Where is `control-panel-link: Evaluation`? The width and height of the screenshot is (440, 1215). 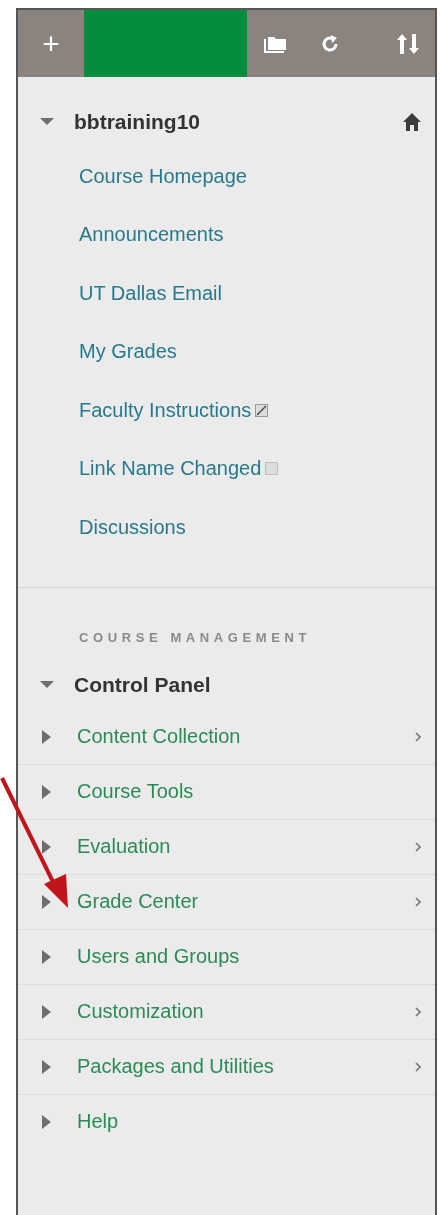 control-panel-link: Evaluation is located at coordinates (246, 846).